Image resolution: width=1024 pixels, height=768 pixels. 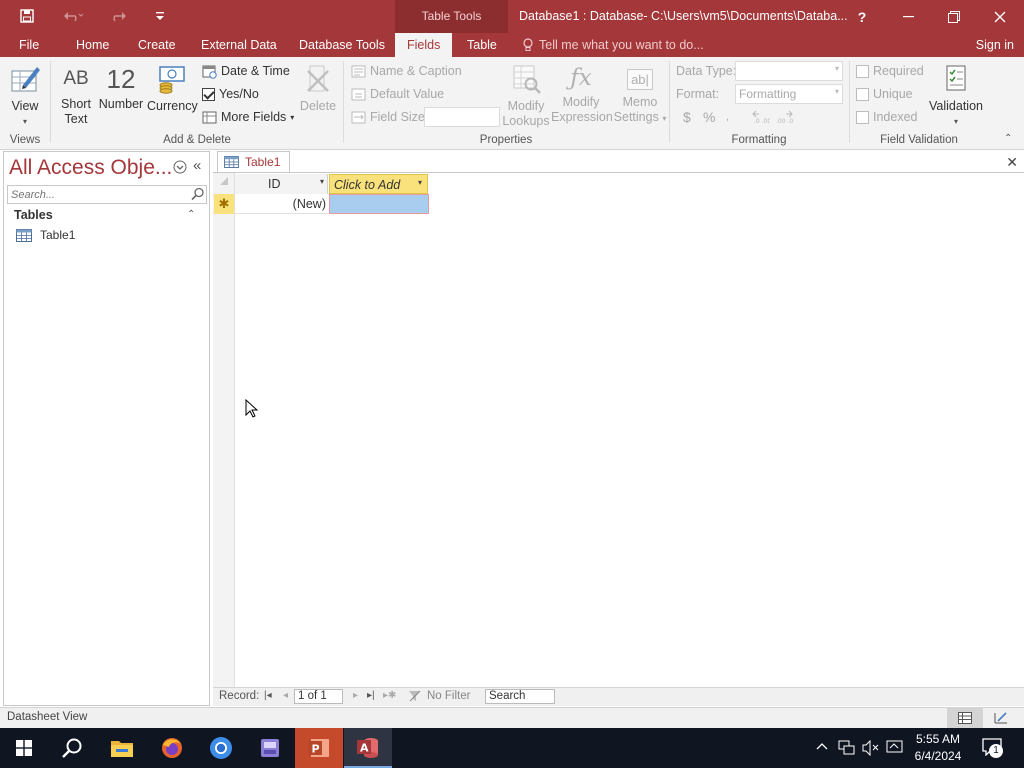 What do you see at coordinates (379, 204) in the screenshot?
I see `table-cell-selected` at bounding box center [379, 204].